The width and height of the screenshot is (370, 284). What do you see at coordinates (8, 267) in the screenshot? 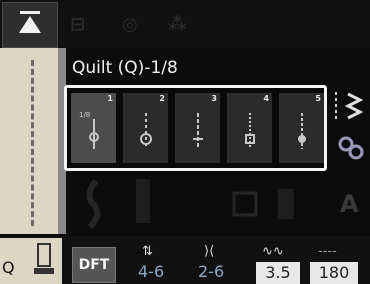
I see `pattern-mode-label: Q` at bounding box center [8, 267].